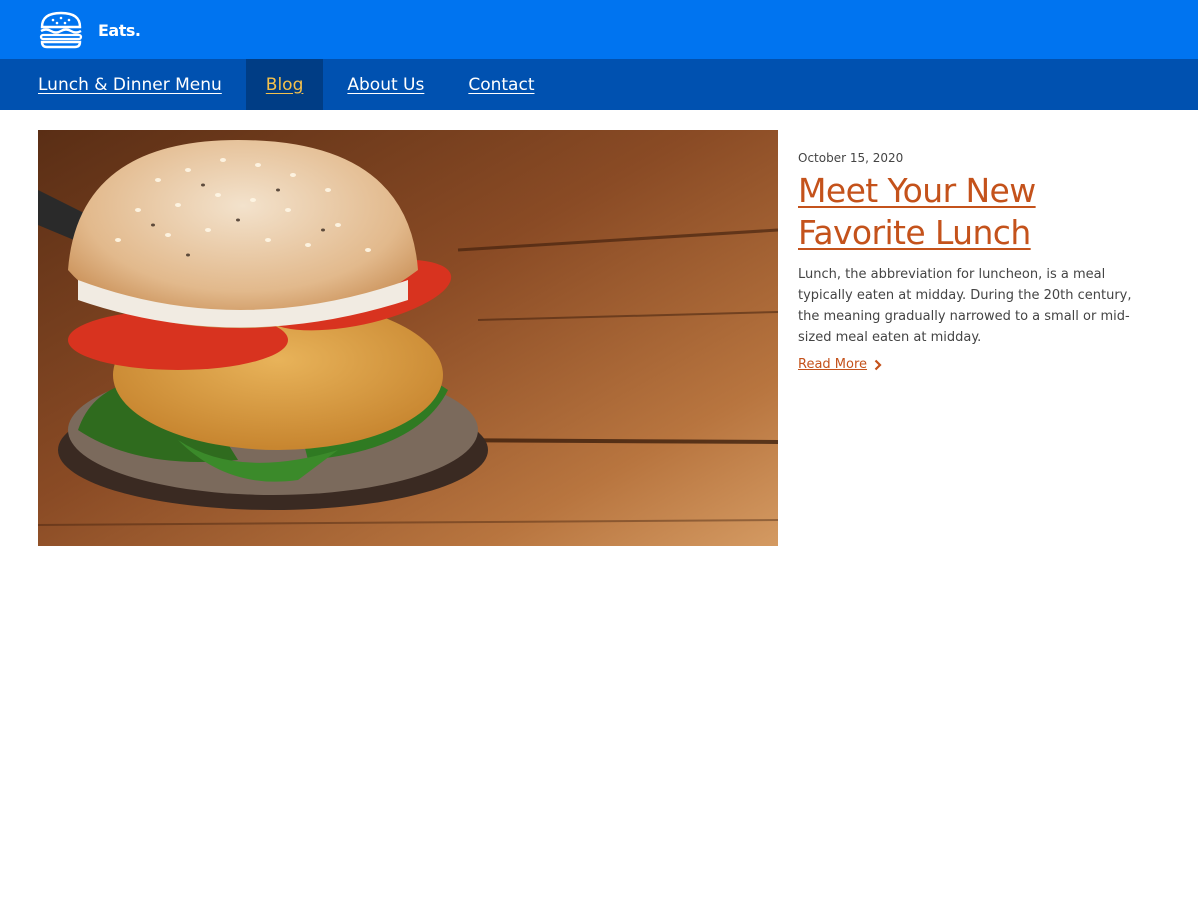 The height and width of the screenshot is (897, 1198). I want to click on post-title-link: Meet Your New Favorite Lunch, so click(978, 212).